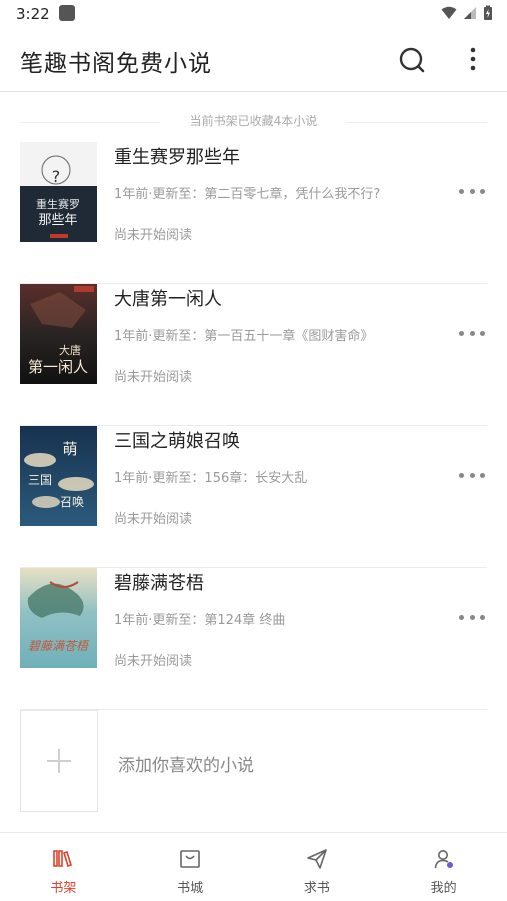  What do you see at coordinates (58, 618) in the screenshot?
I see `book-cover: 碧藤满苍梧` at bounding box center [58, 618].